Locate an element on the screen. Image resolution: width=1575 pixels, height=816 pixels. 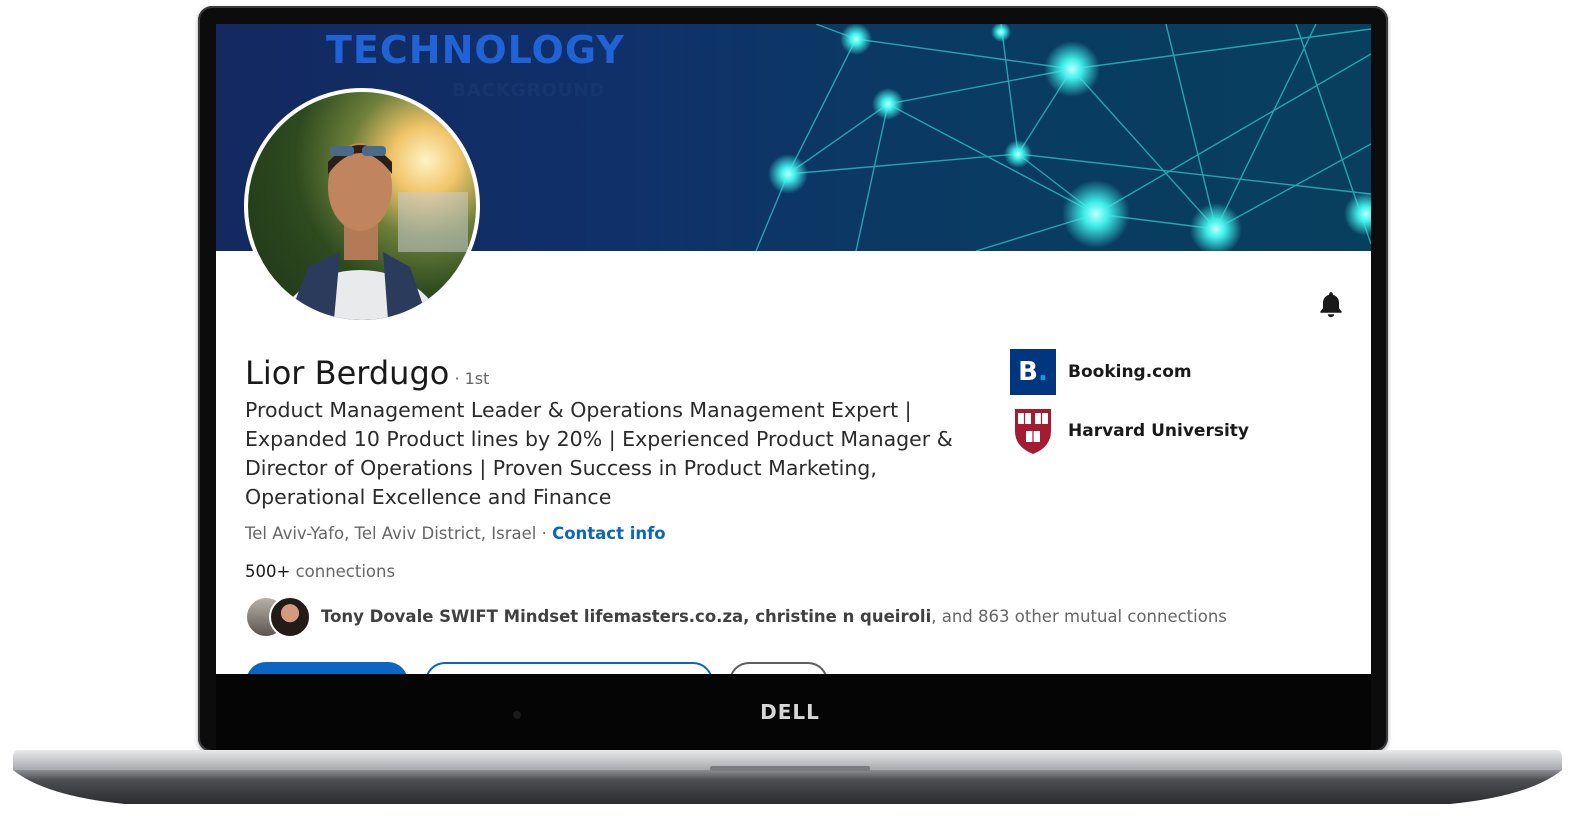
mutual-avatar is located at coordinates (290, 617).